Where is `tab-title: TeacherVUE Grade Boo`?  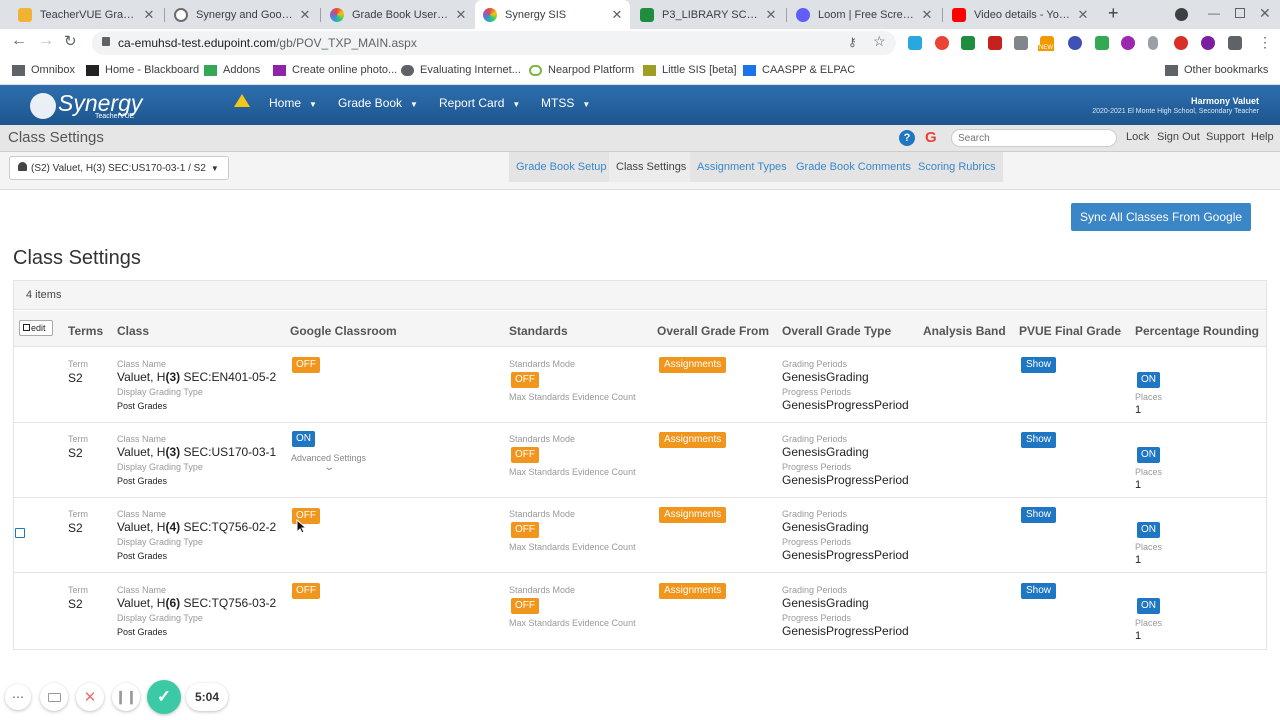 tab-title: TeacherVUE Grade Boo is located at coordinates (89, 14).